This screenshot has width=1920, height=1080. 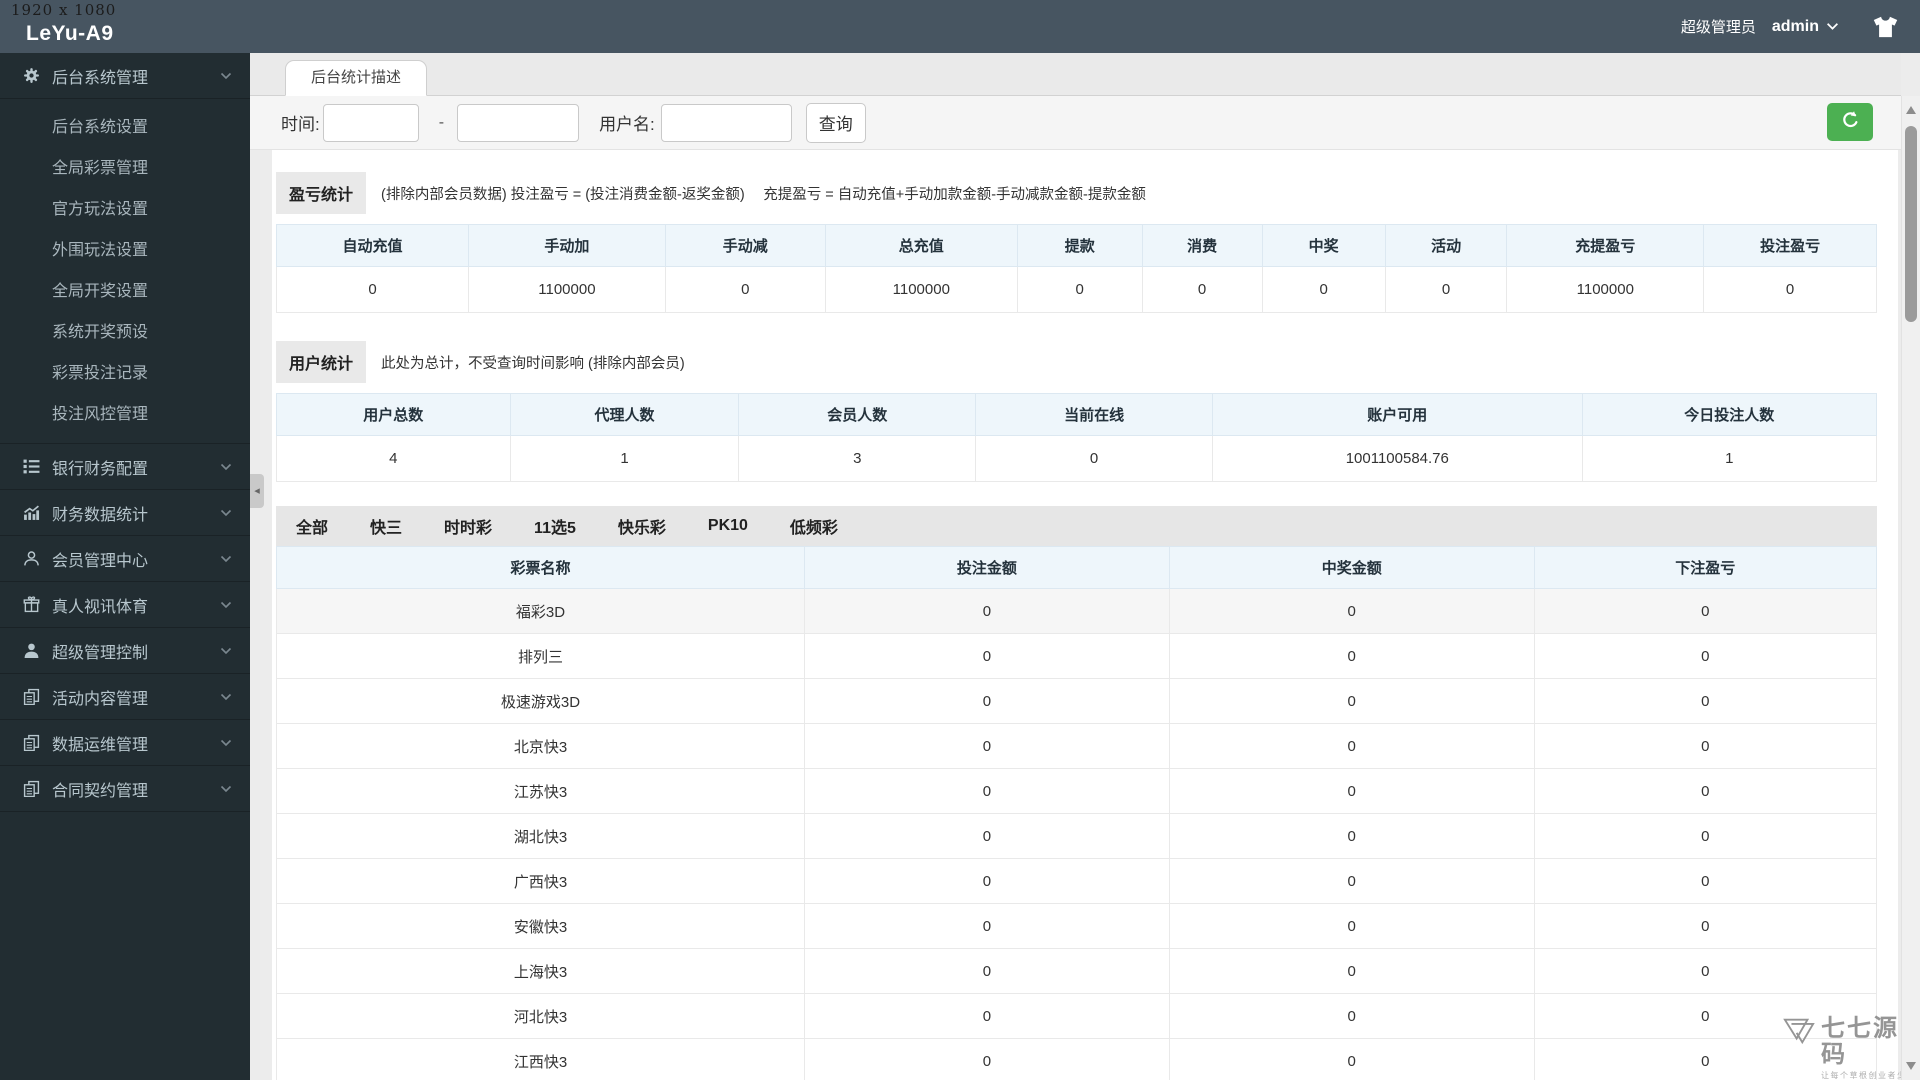 What do you see at coordinates (100, 78) in the screenshot?
I see `sidebar-item-label: 后台系统管理` at bounding box center [100, 78].